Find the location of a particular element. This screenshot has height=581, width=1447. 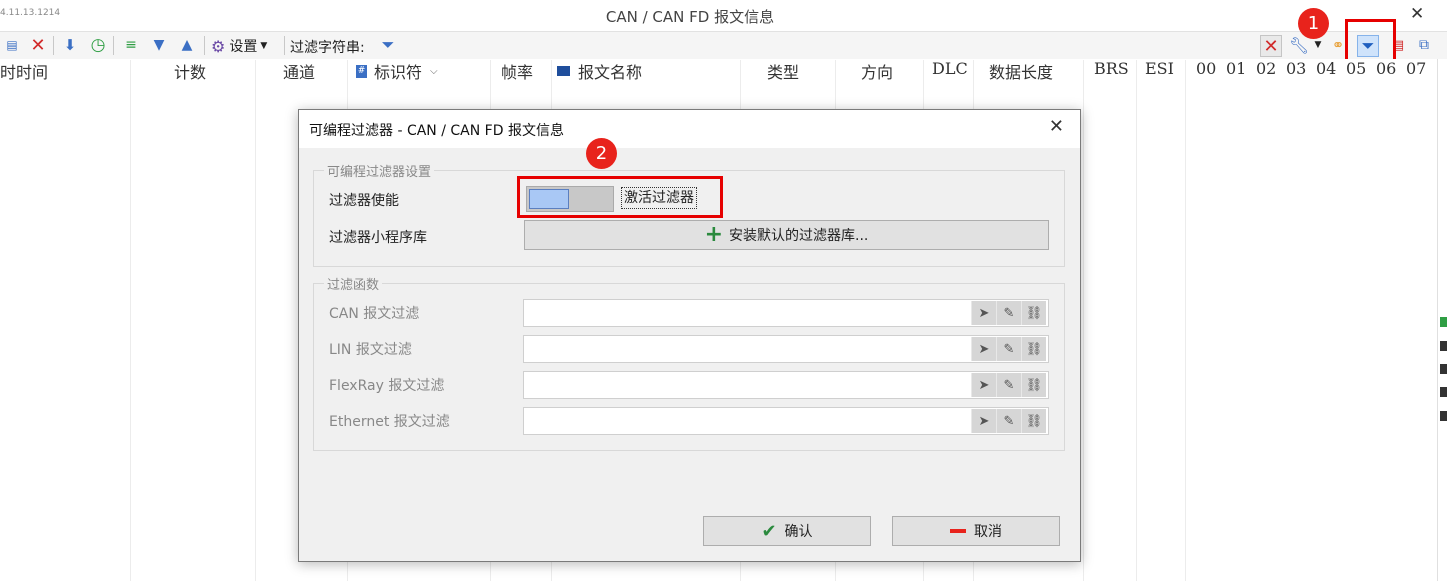

title-bar: 4.11.13.1214 CAN / CAN FD 报文信息 ✕ is located at coordinates (723, 15).